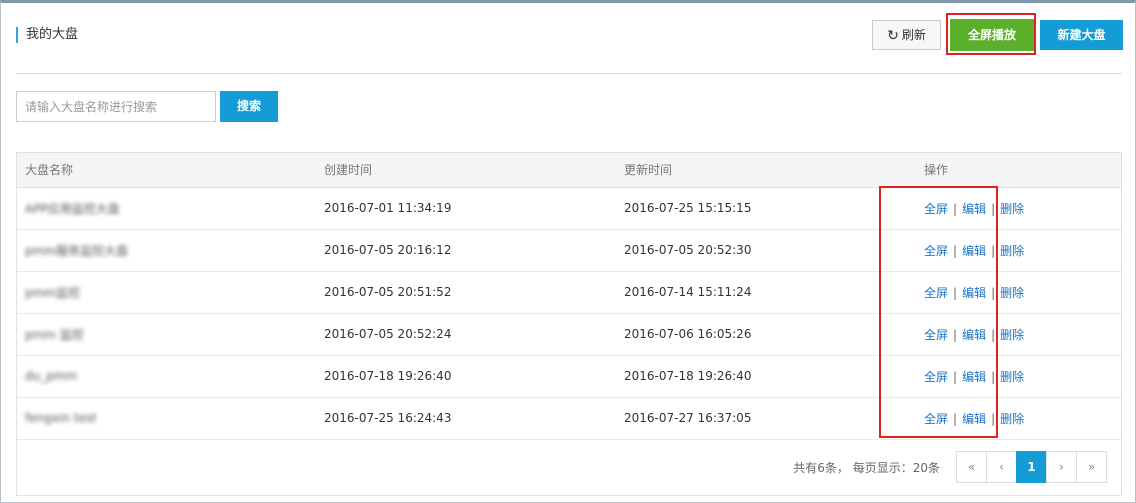 The height and width of the screenshot is (503, 1136). I want to click on pagination: « ‹ 1 › », so click(1031, 467).